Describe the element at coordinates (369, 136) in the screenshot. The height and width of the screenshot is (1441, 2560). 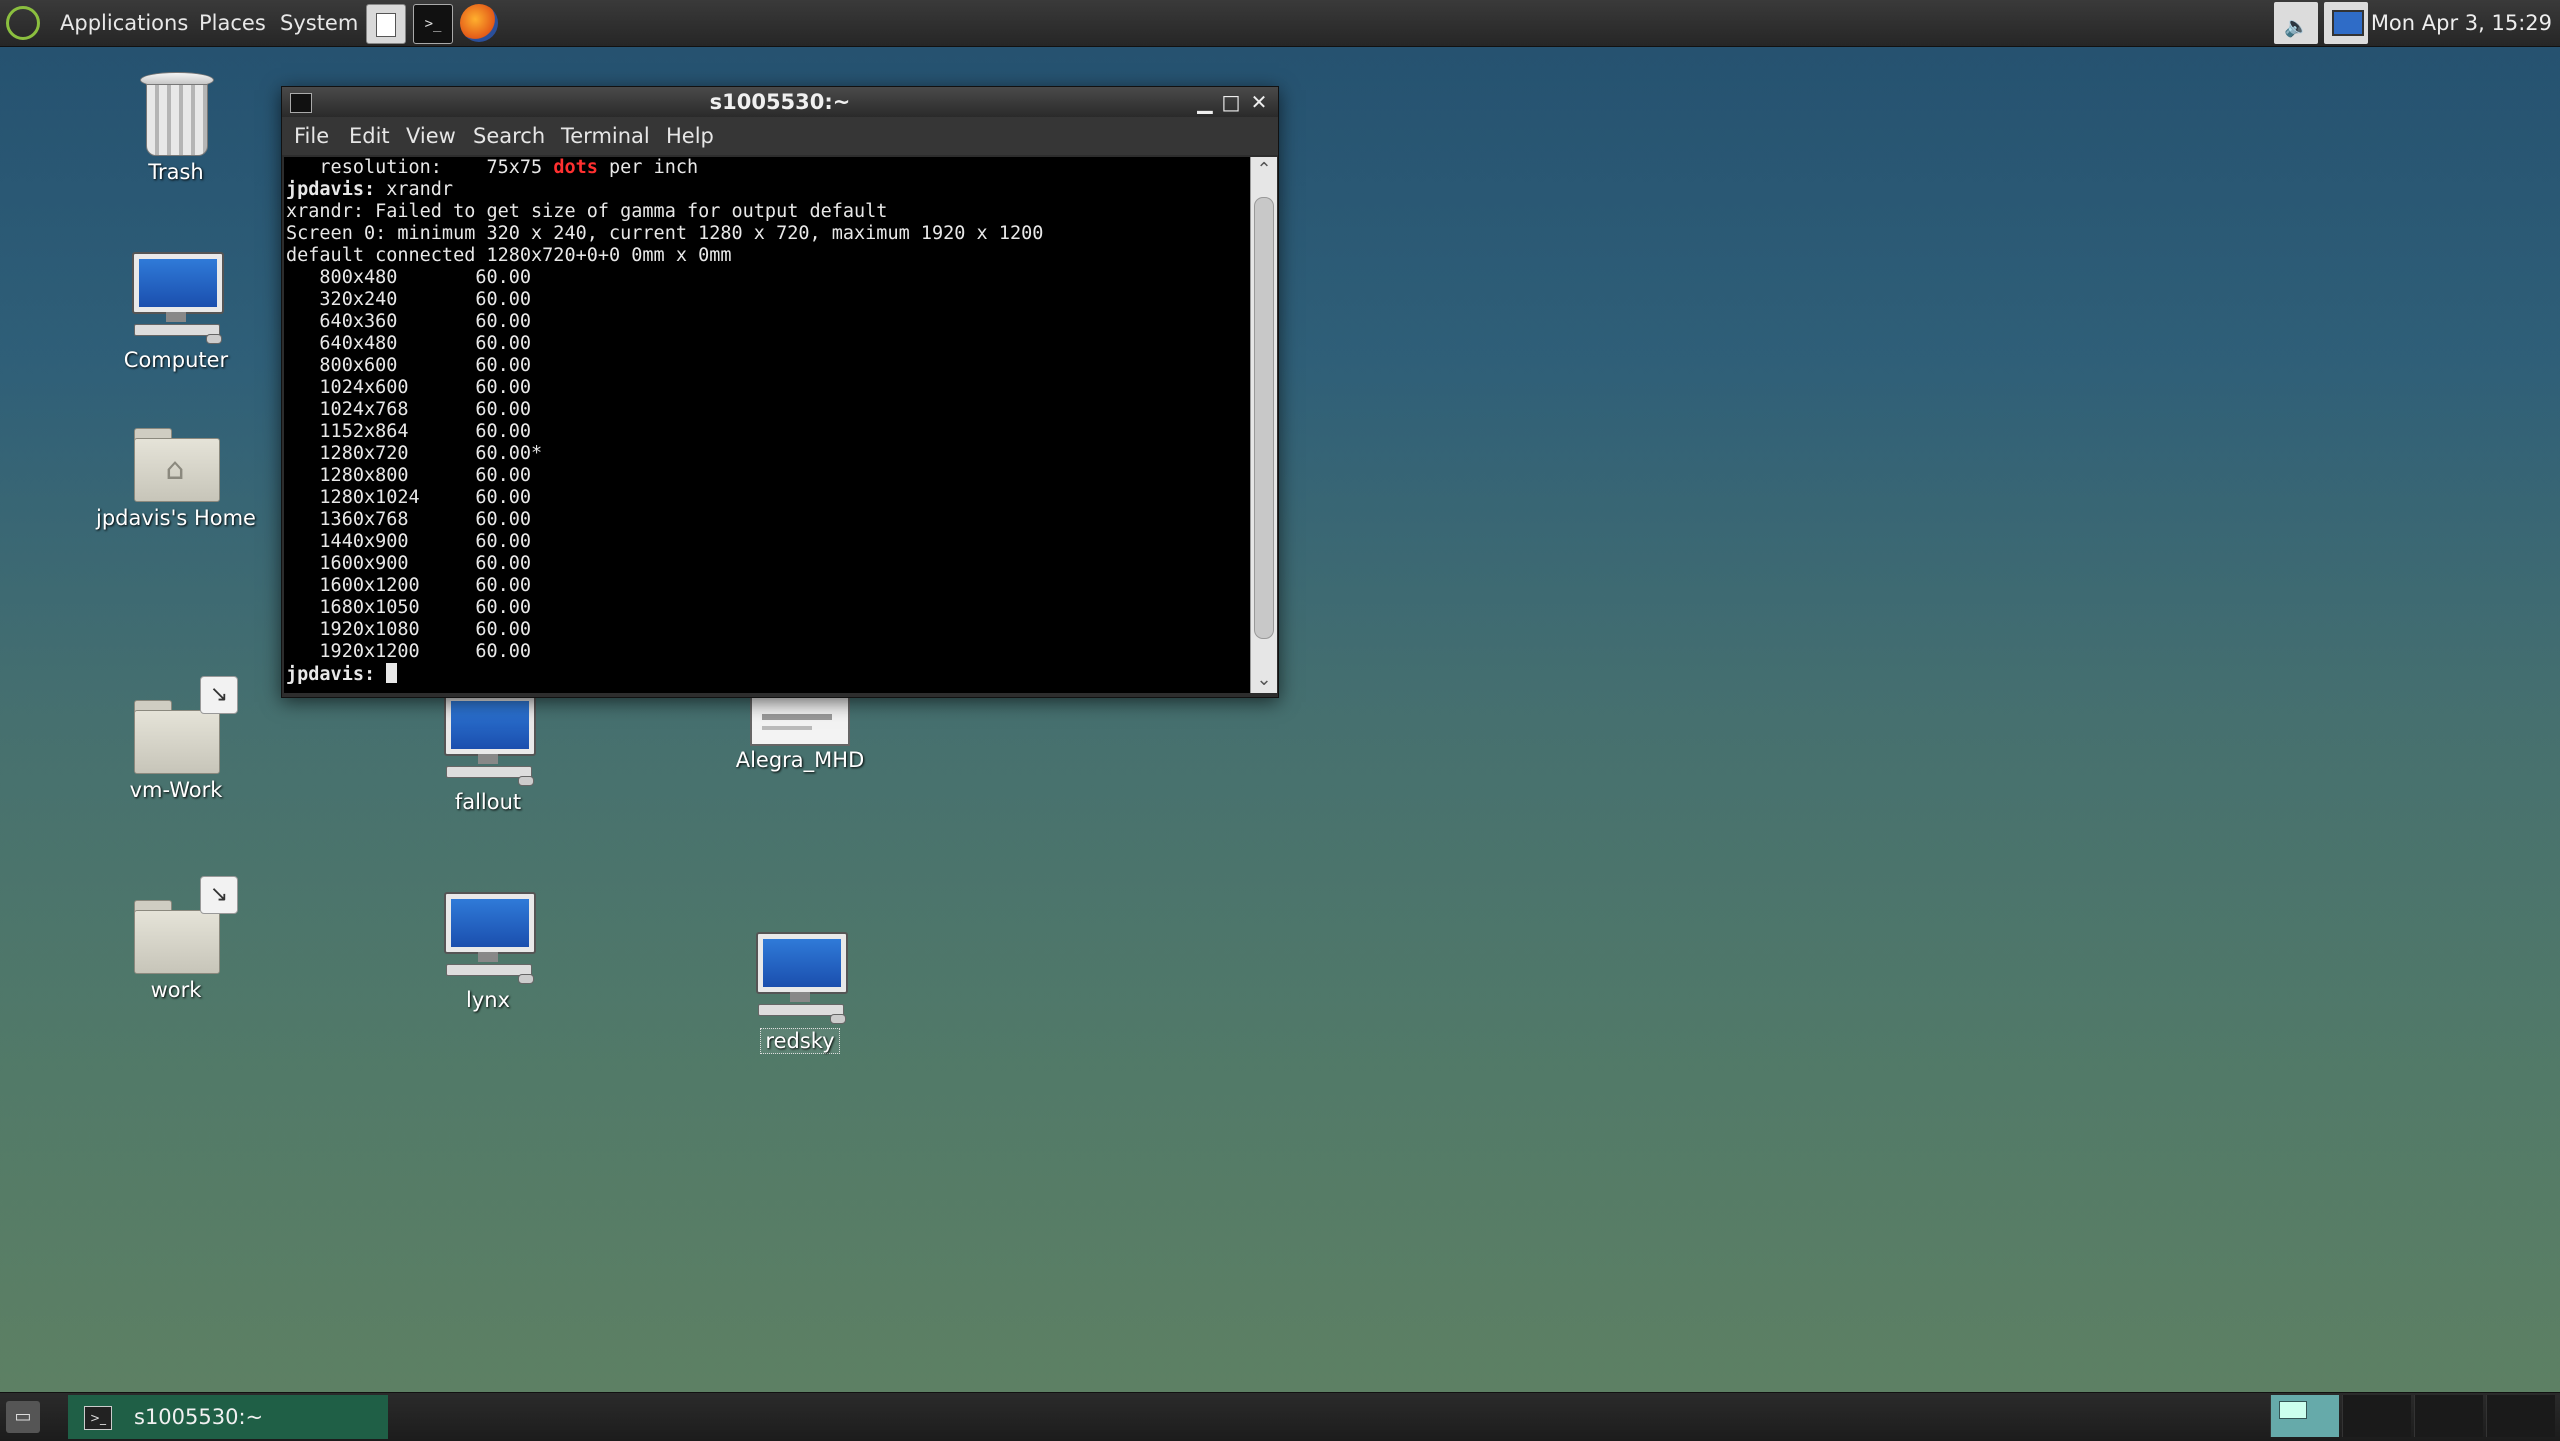
I see `menu-edit: Edit` at that location.